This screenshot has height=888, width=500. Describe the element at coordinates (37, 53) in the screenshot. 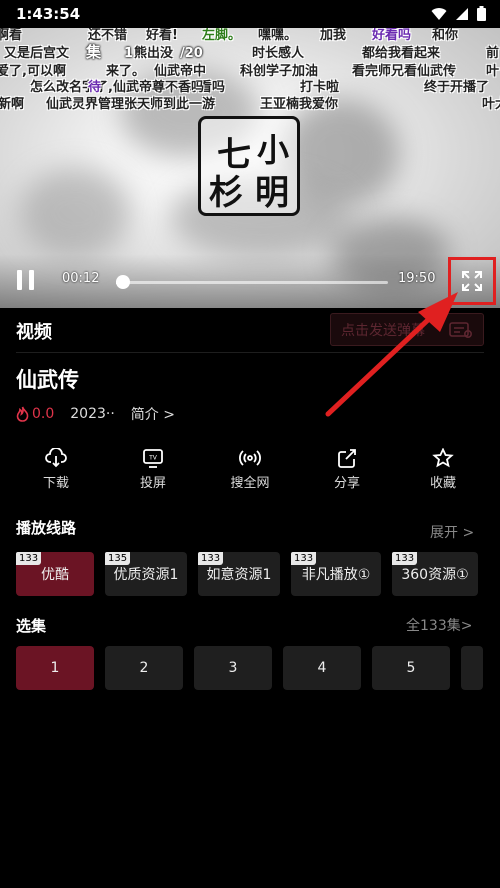

I see `danmaku-comment: 又是后宫文` at that location.